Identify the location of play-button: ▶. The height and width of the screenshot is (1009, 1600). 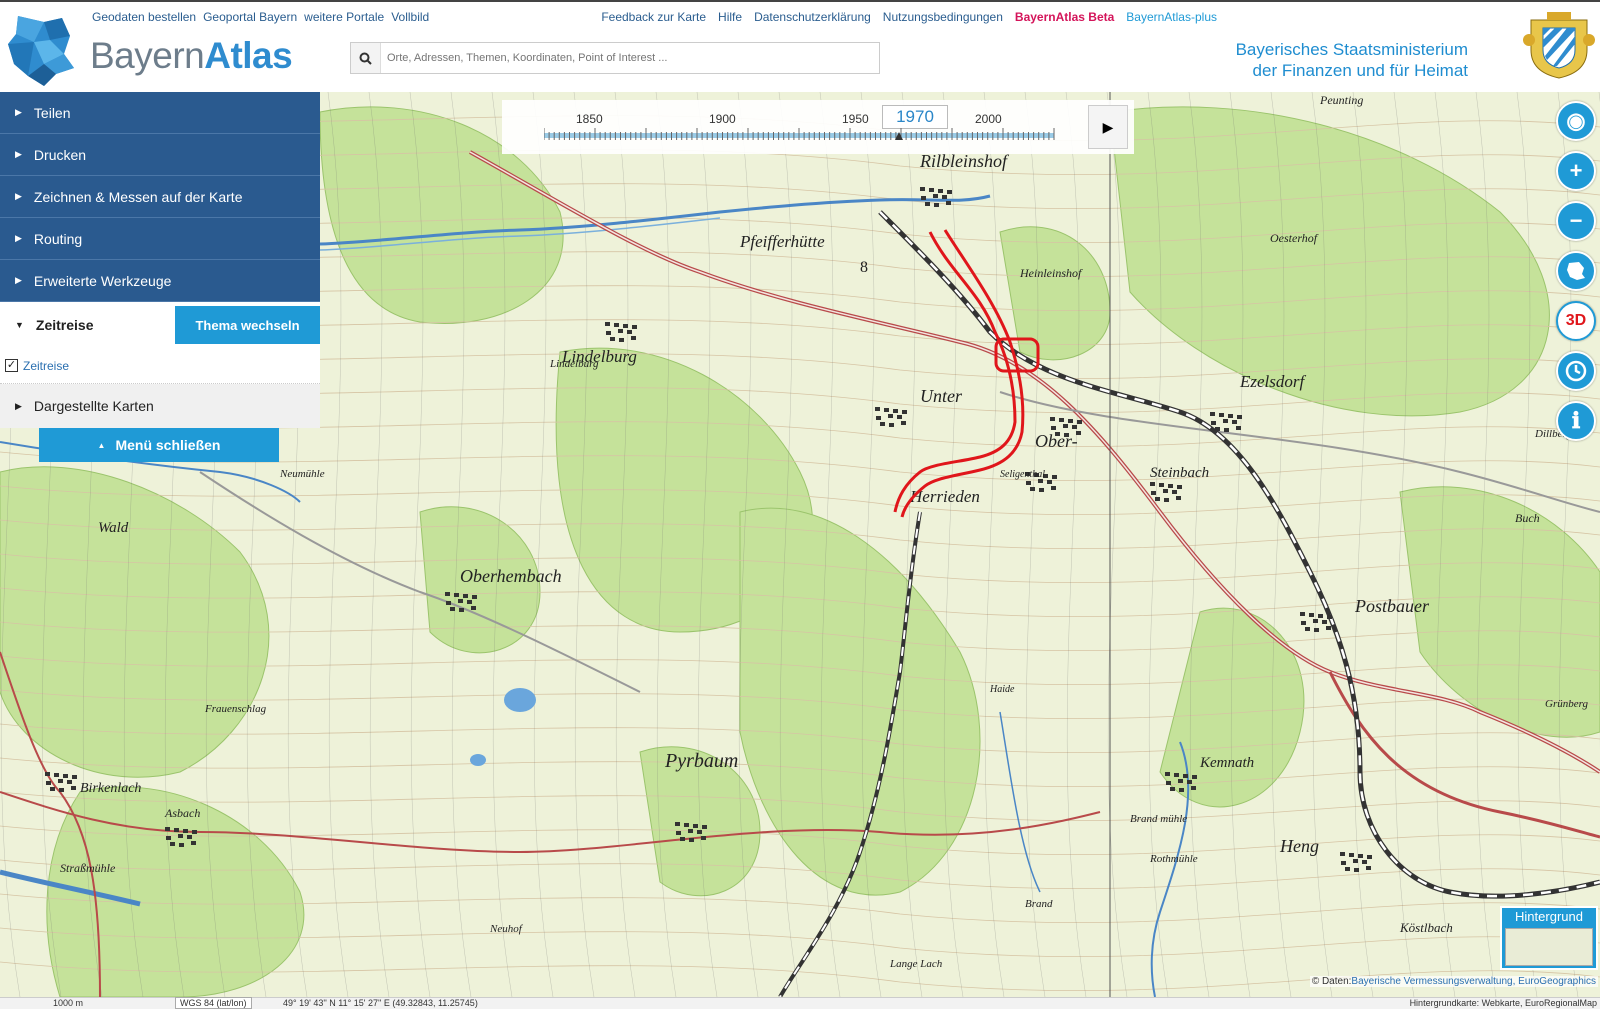
(1108, 127).